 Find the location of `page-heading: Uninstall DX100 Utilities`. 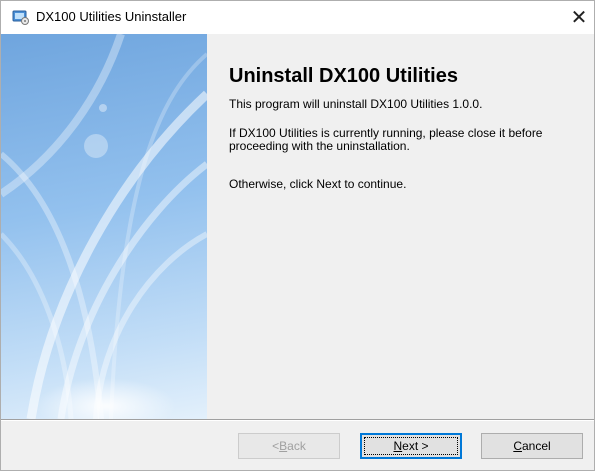

page-heading: Uninstall DX100 Utilities is located at coordinates (343, 76).